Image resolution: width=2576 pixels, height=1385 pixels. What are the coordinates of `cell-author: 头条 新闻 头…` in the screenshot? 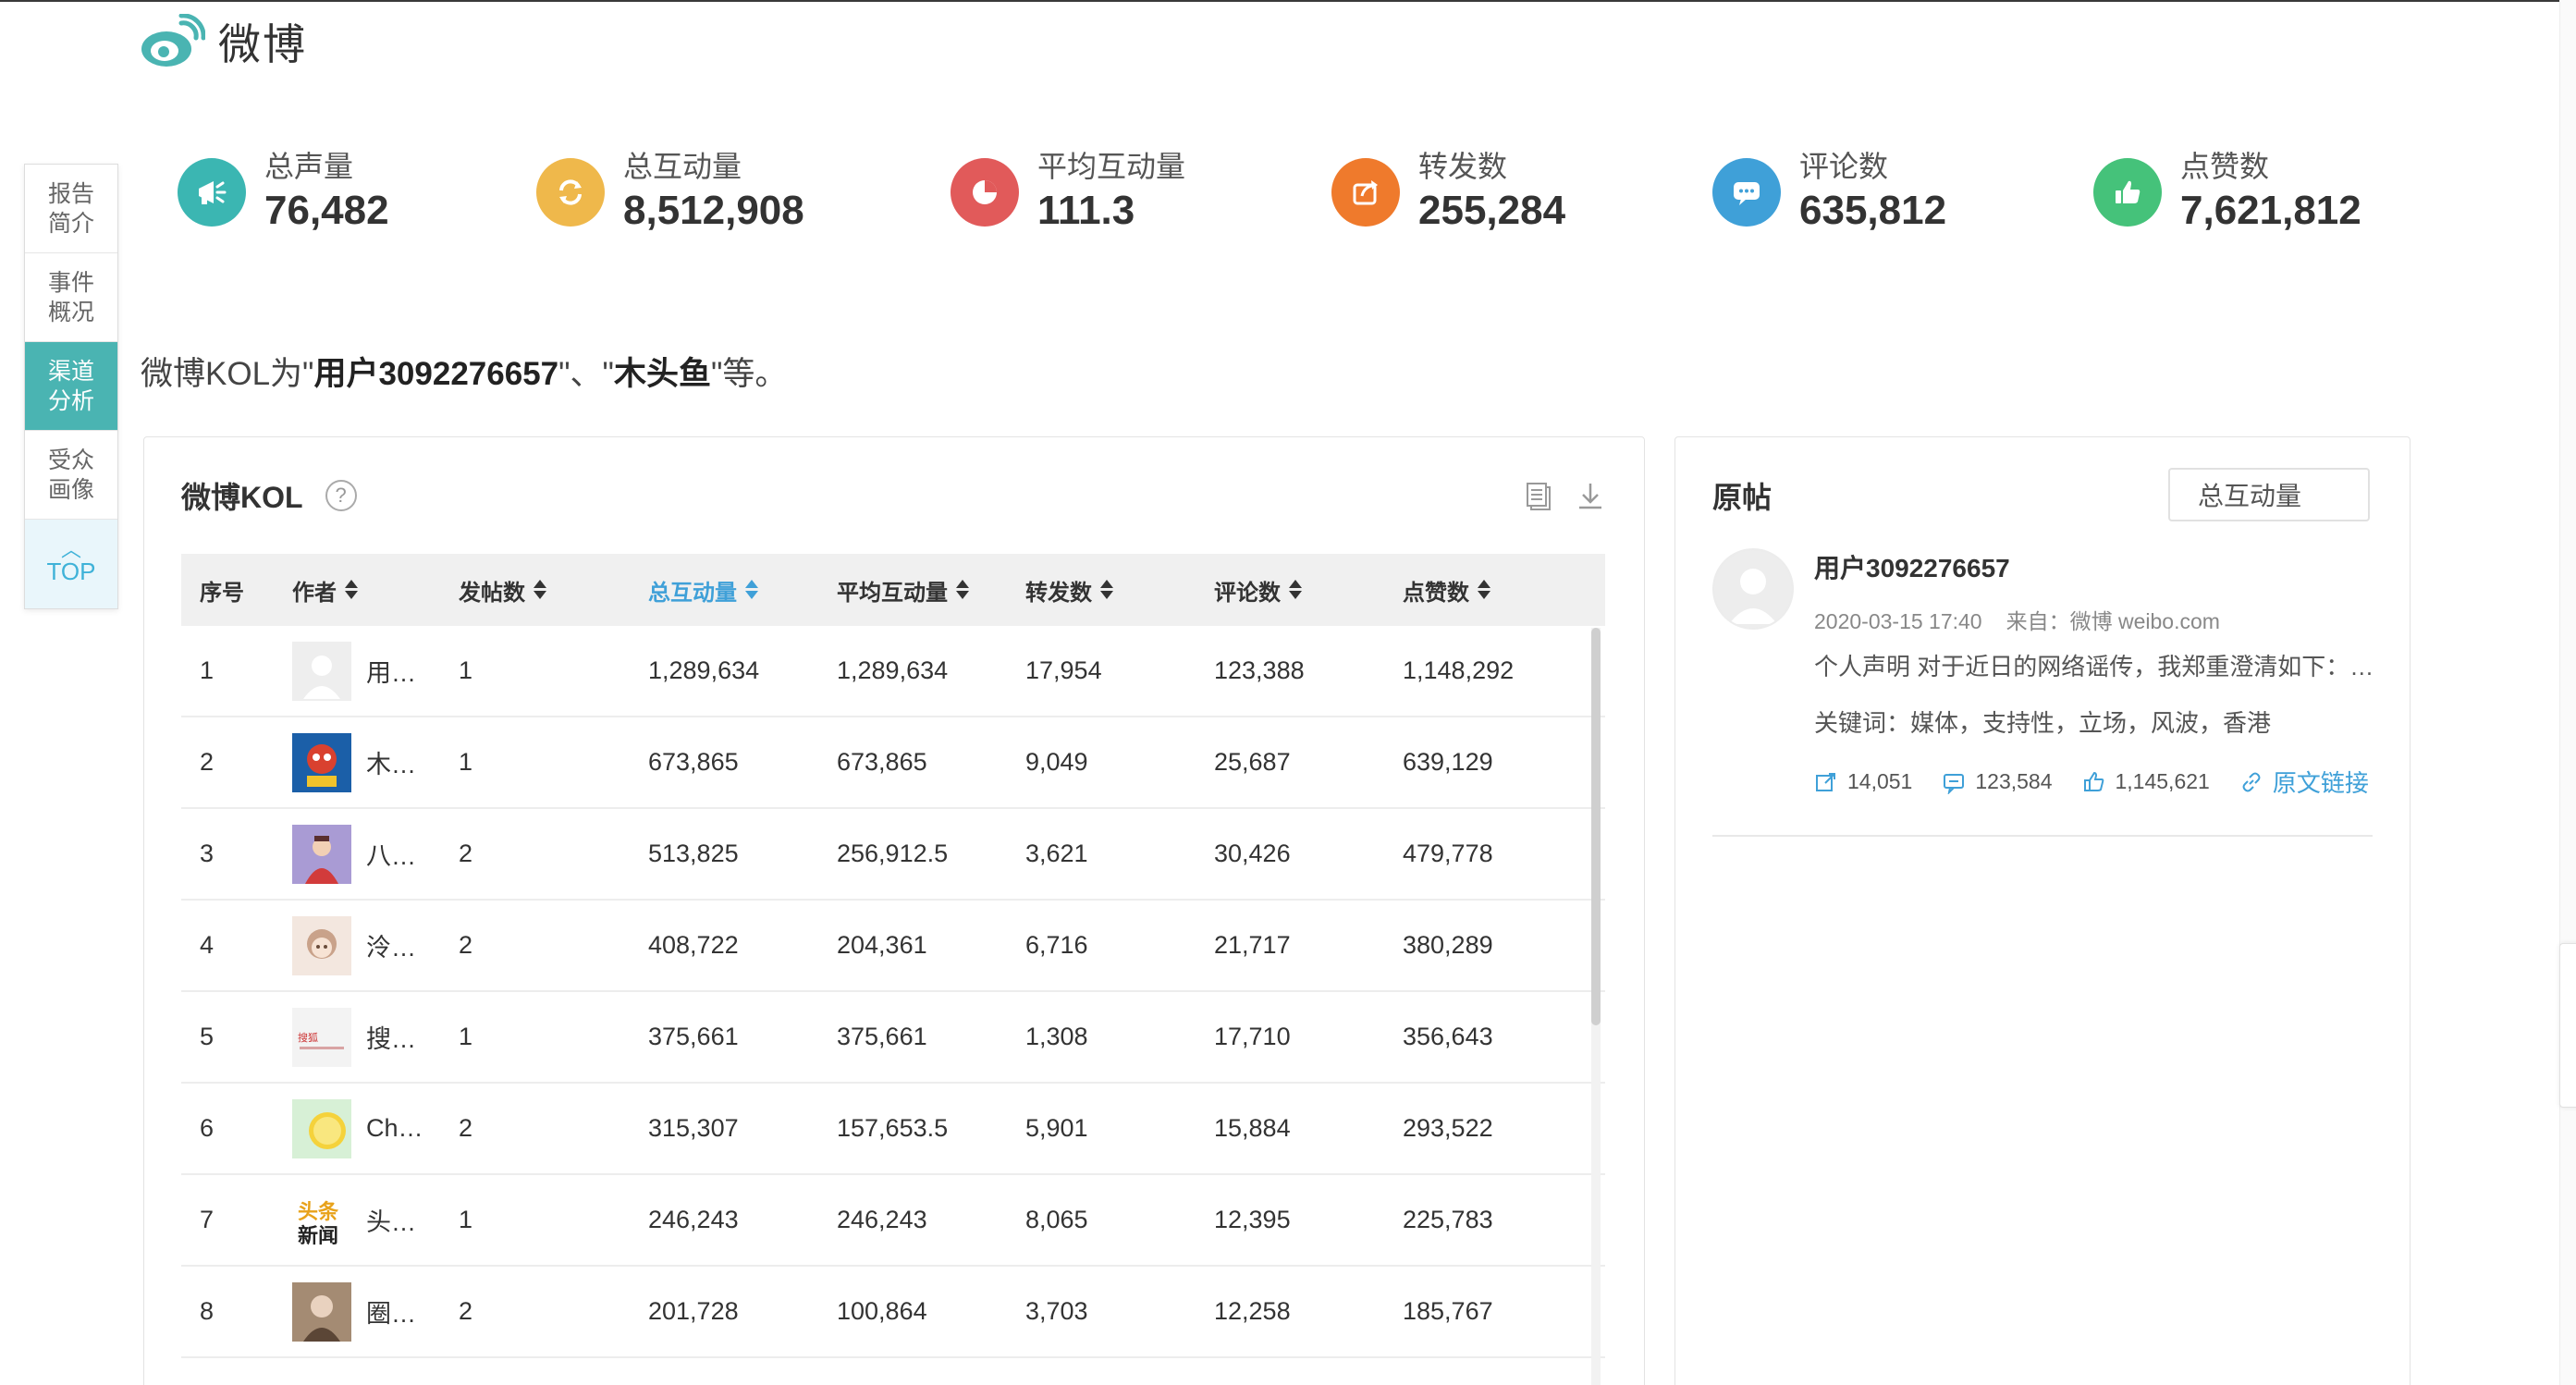 It's located at (375, 1220).